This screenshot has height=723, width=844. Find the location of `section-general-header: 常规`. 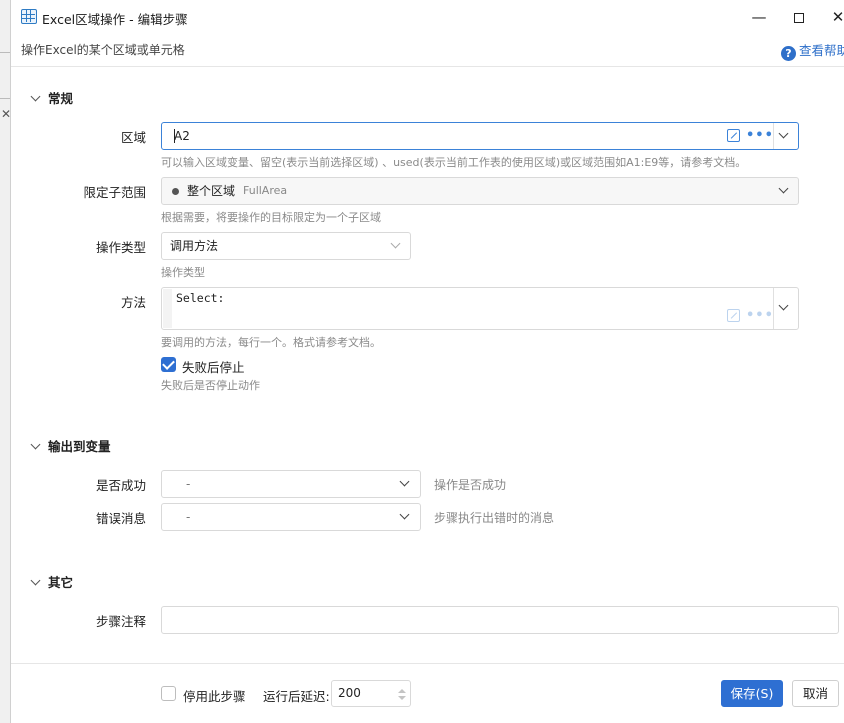

section-general-header: 常规 is located at coordinates (51, 97).